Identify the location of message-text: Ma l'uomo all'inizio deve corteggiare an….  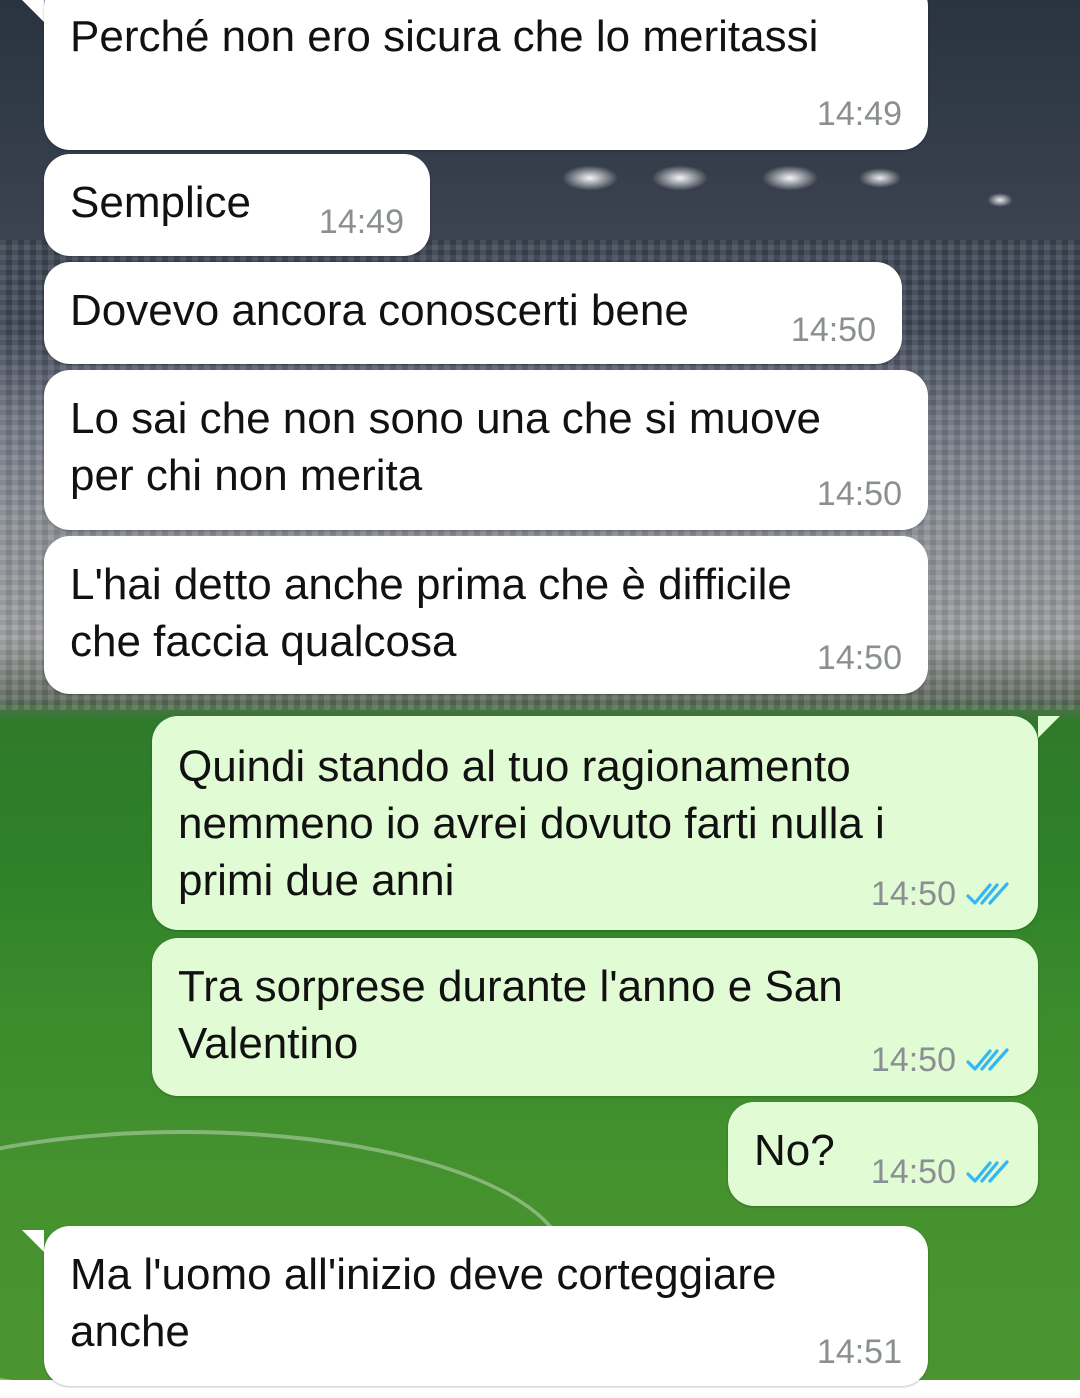
(423, 1303).